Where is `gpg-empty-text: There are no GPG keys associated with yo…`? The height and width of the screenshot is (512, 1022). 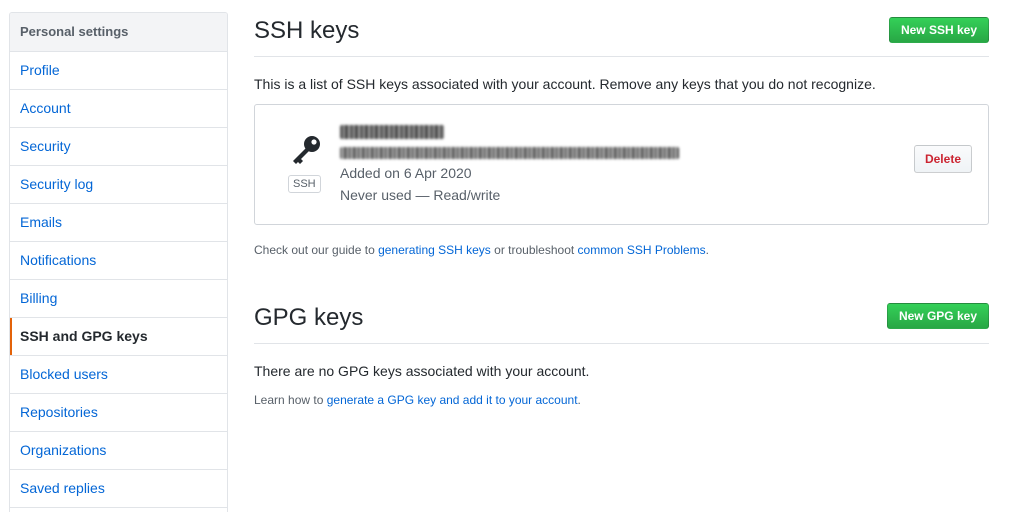
gpg-empty-text: There are no GPG keys associated with yo… is located at coordinates (422, 371).